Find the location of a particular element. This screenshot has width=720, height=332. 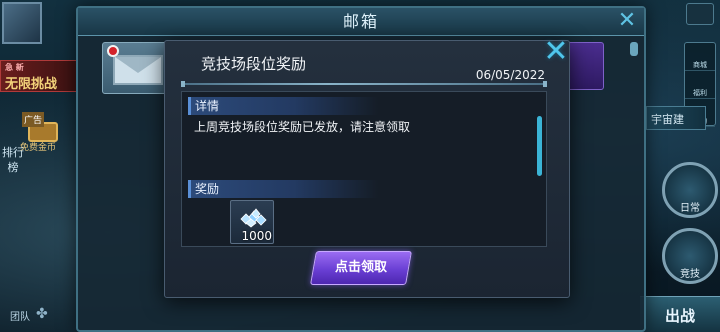

mail-title: 竞技场段位奖励 is located at coordinates (254, 64).